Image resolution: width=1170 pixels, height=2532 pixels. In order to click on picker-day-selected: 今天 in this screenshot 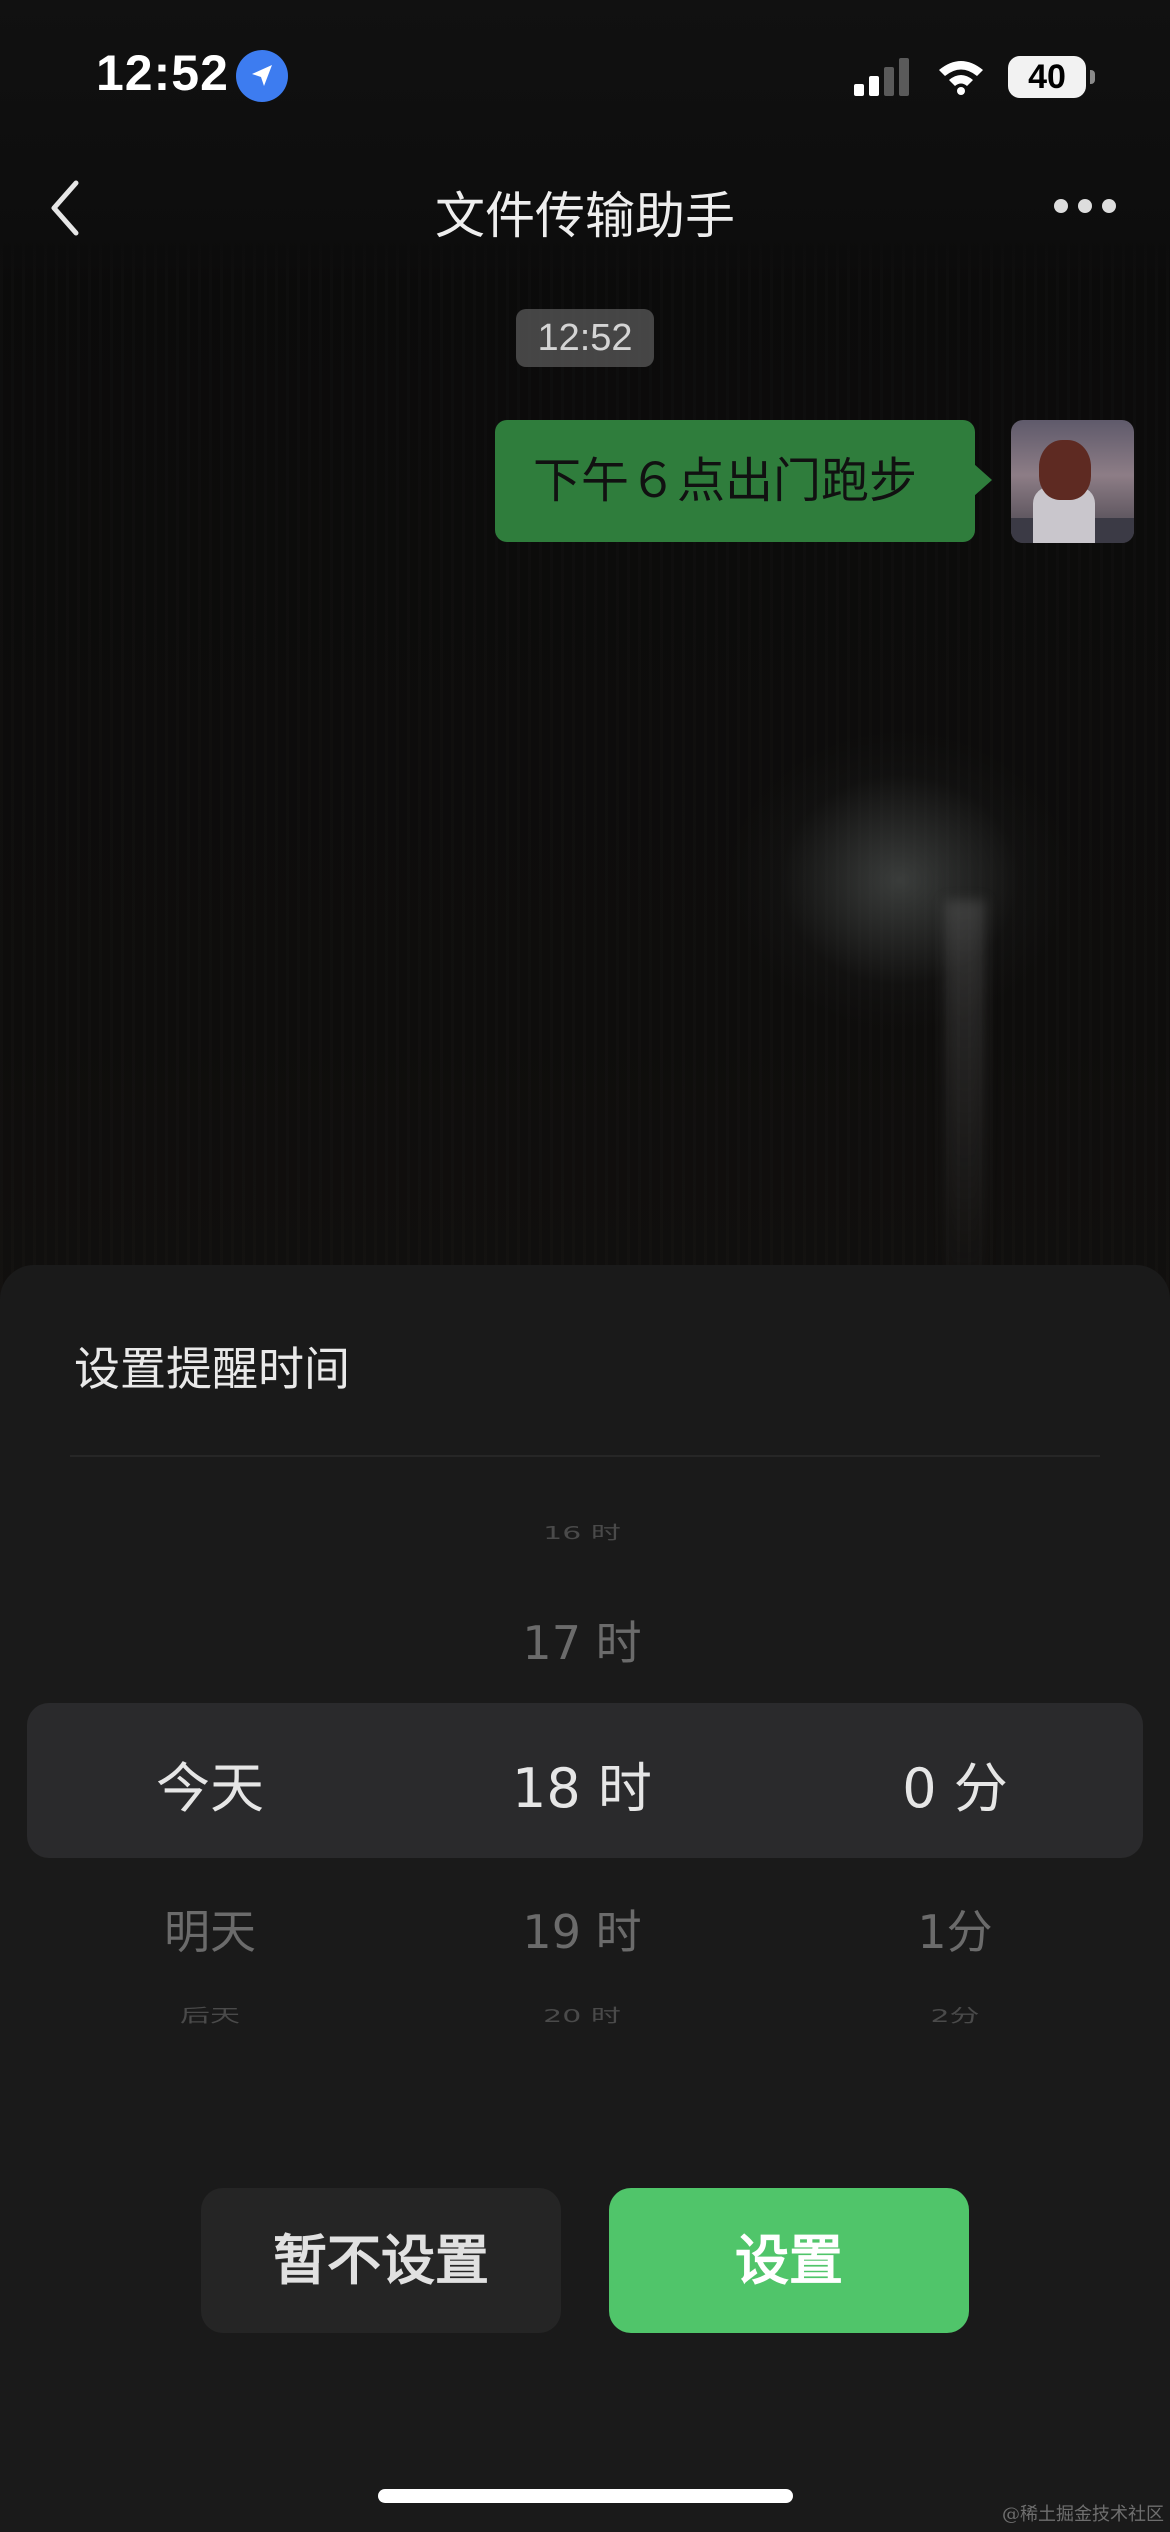, I will do `click(210, 1783)`.